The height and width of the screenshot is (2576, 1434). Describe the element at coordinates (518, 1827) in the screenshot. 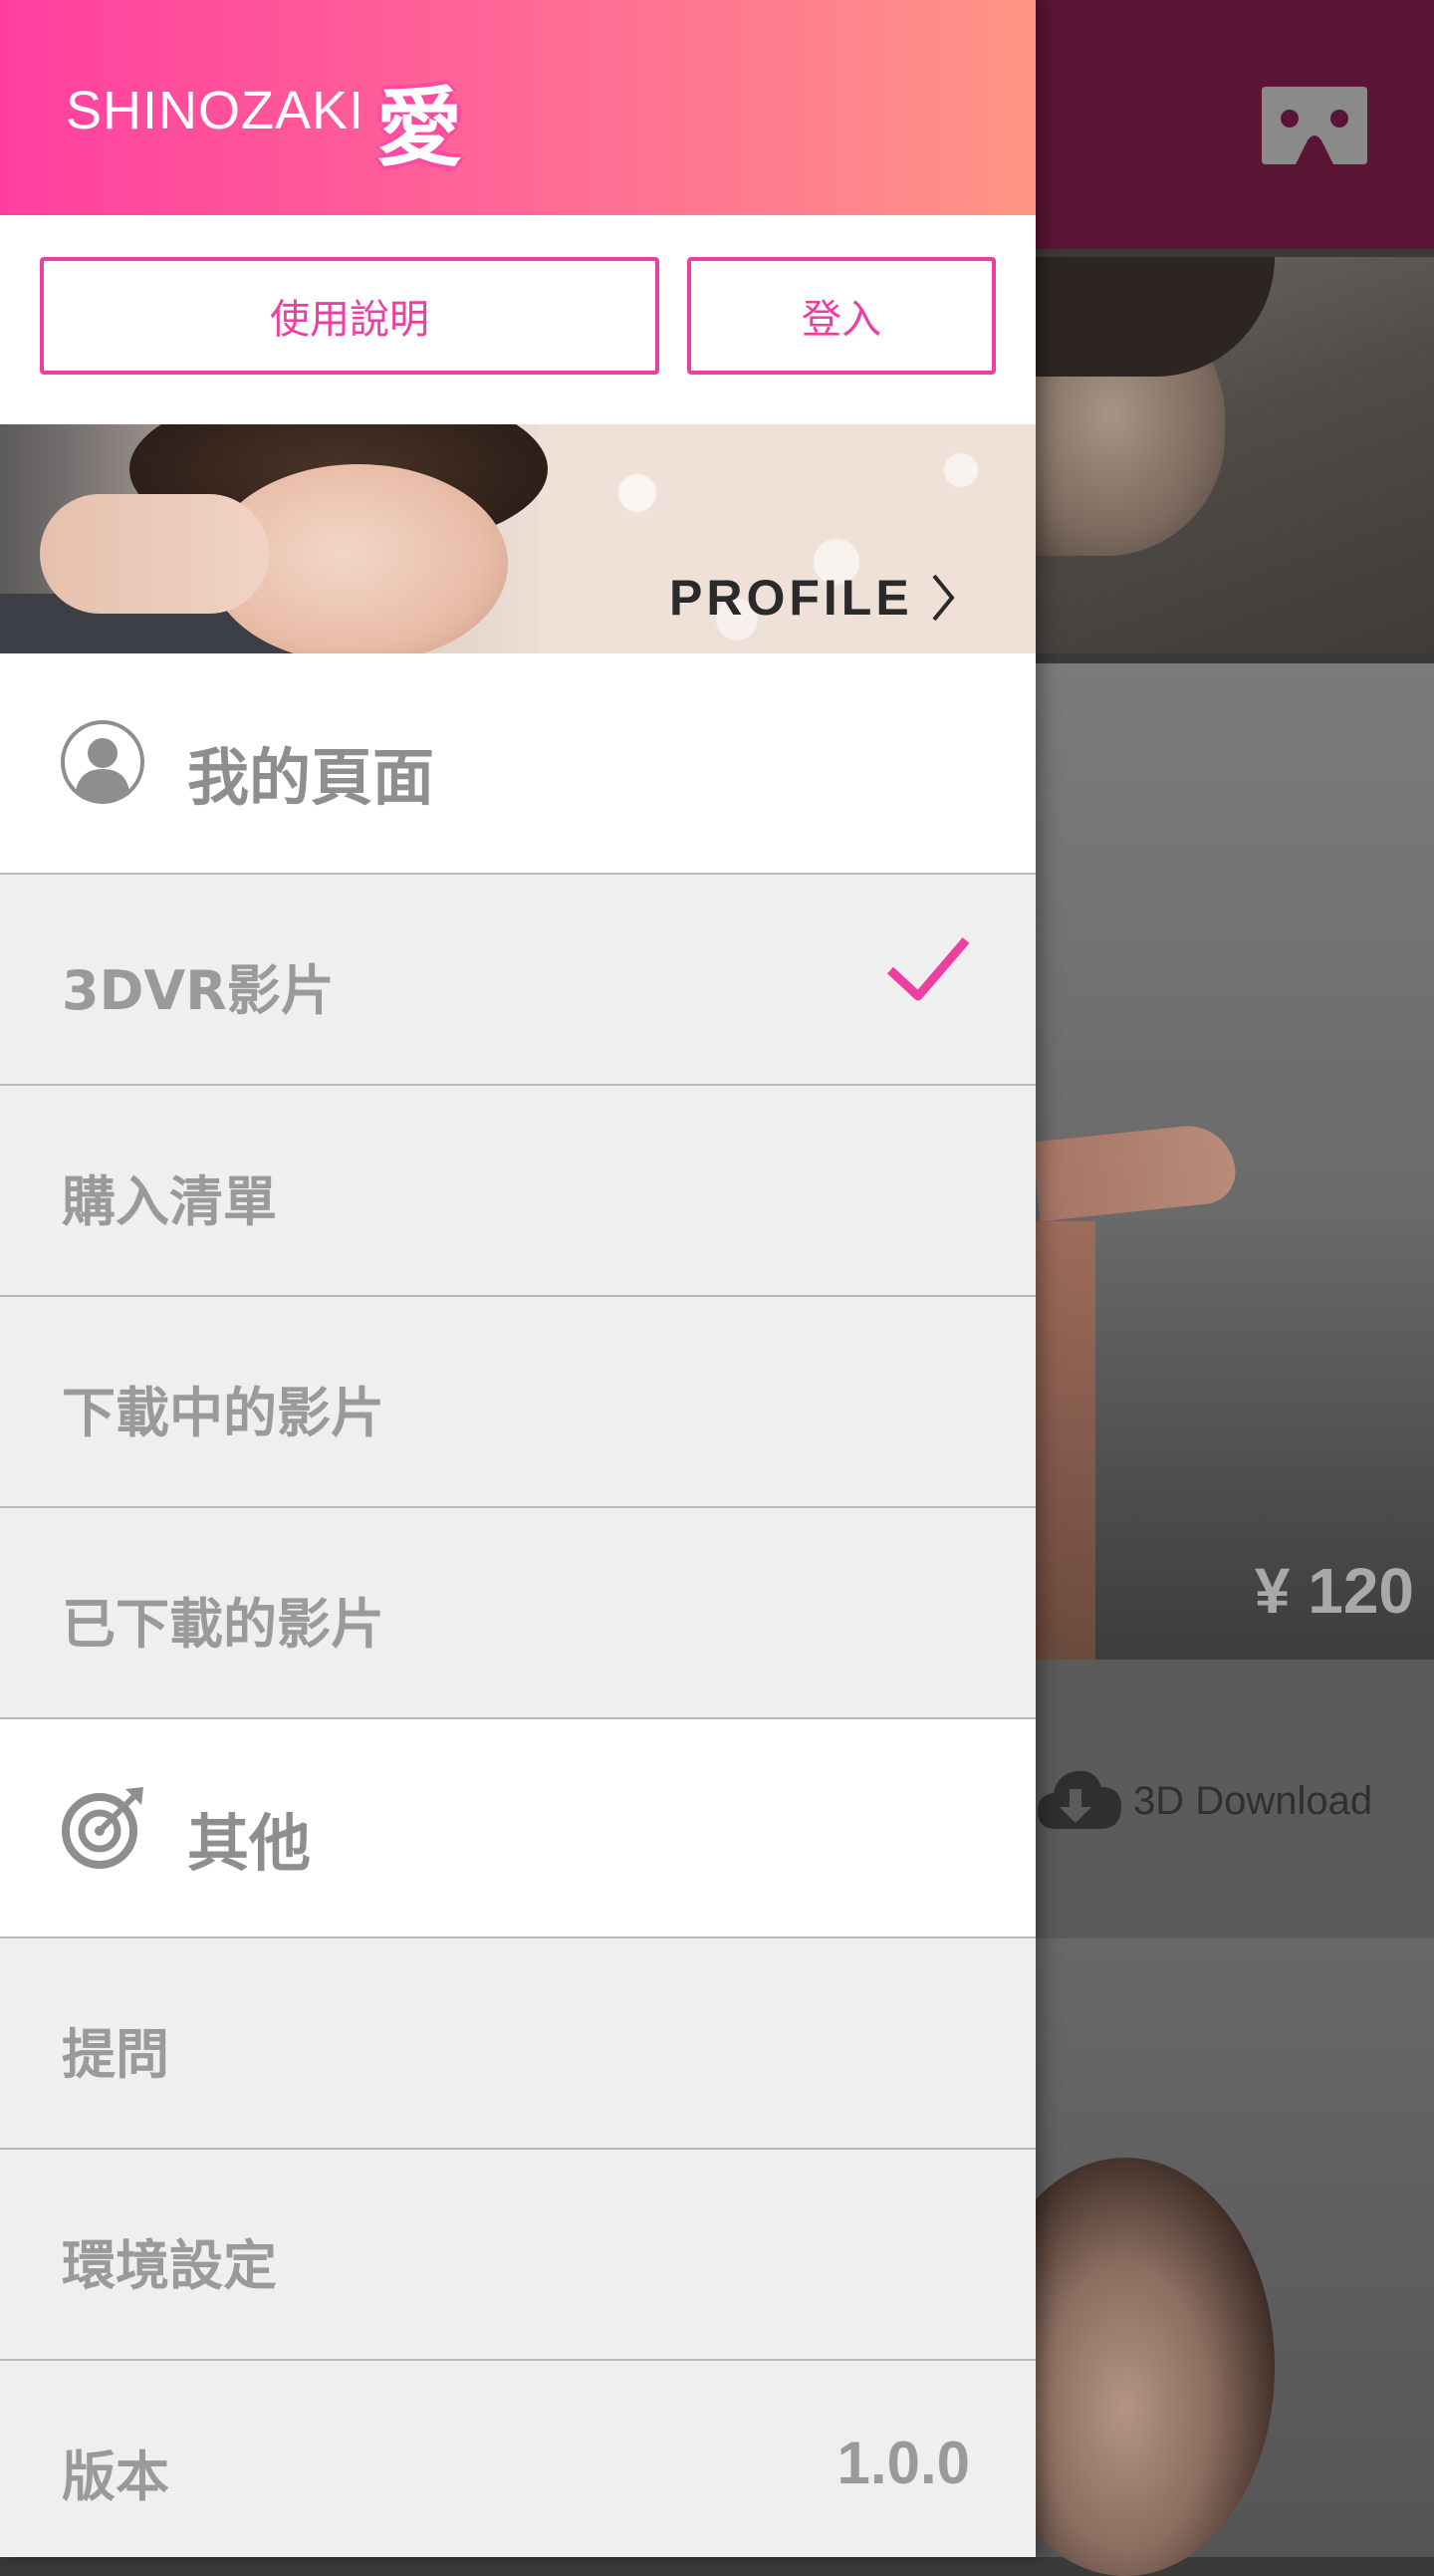

I see `section-other: 其他` at that location.